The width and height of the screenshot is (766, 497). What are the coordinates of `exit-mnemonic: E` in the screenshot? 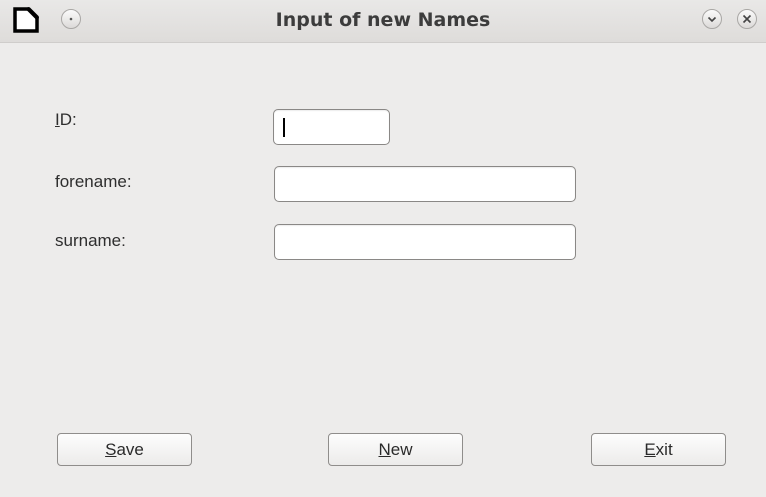 It's located at (650, 449).